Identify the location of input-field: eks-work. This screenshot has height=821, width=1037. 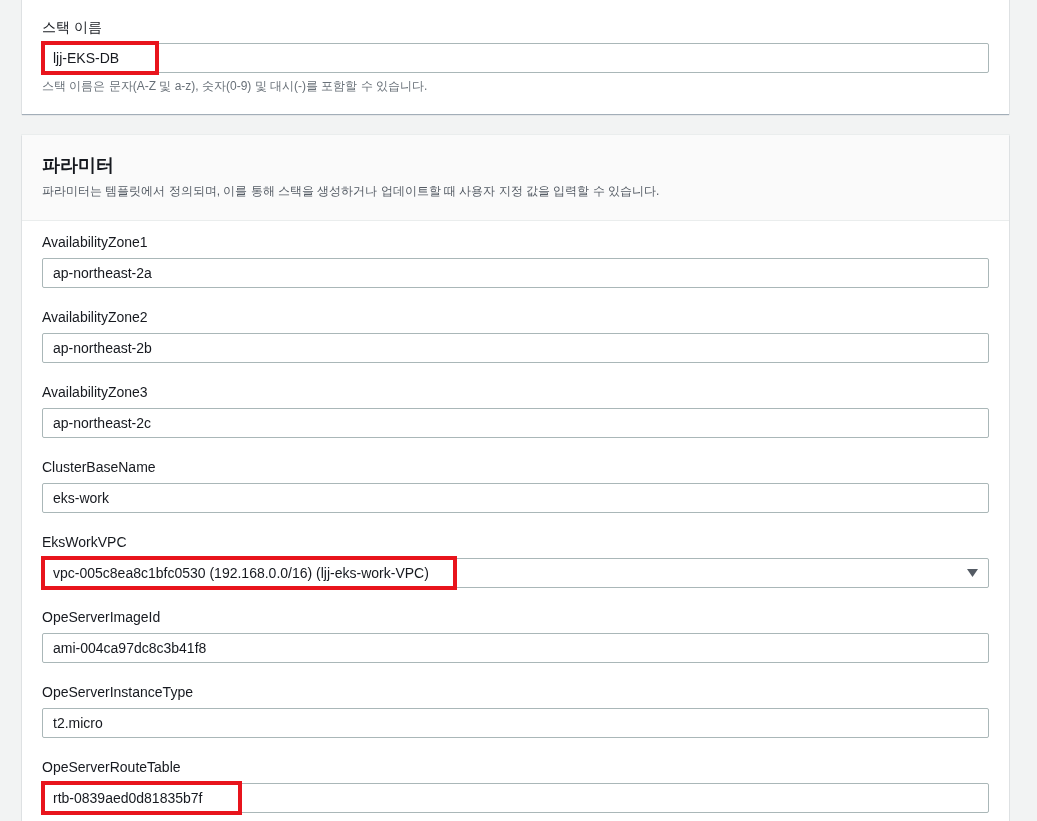
(515, 498).